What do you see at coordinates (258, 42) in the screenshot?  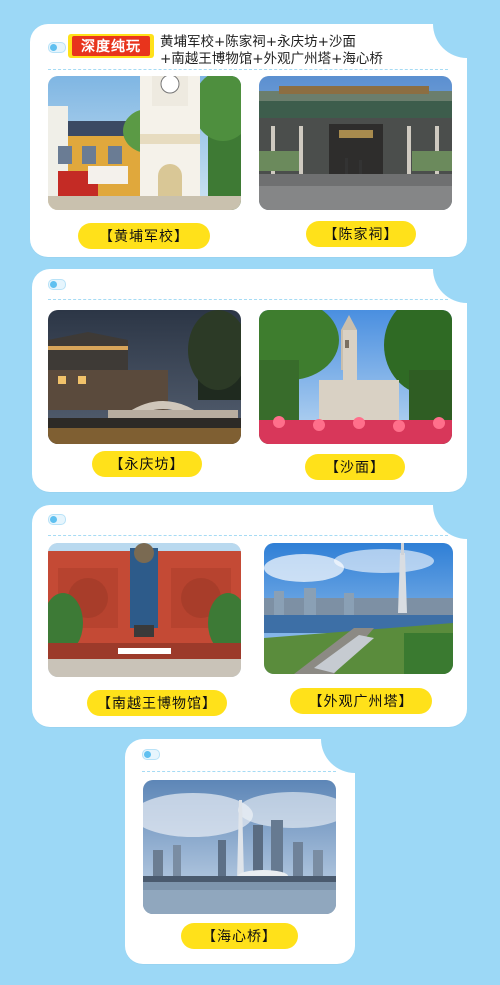 I see `route-line-1: 黄埔军校+陈家祠+永庆坊+沙面` at bounding box center [258, 42].